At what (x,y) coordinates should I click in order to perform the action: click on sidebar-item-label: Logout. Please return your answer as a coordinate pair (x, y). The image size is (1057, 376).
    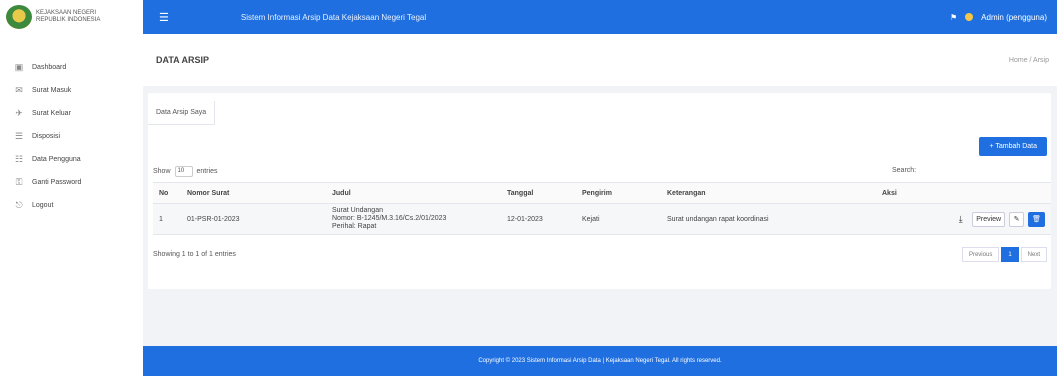
    Looking at the image, I should click on (43, 205).